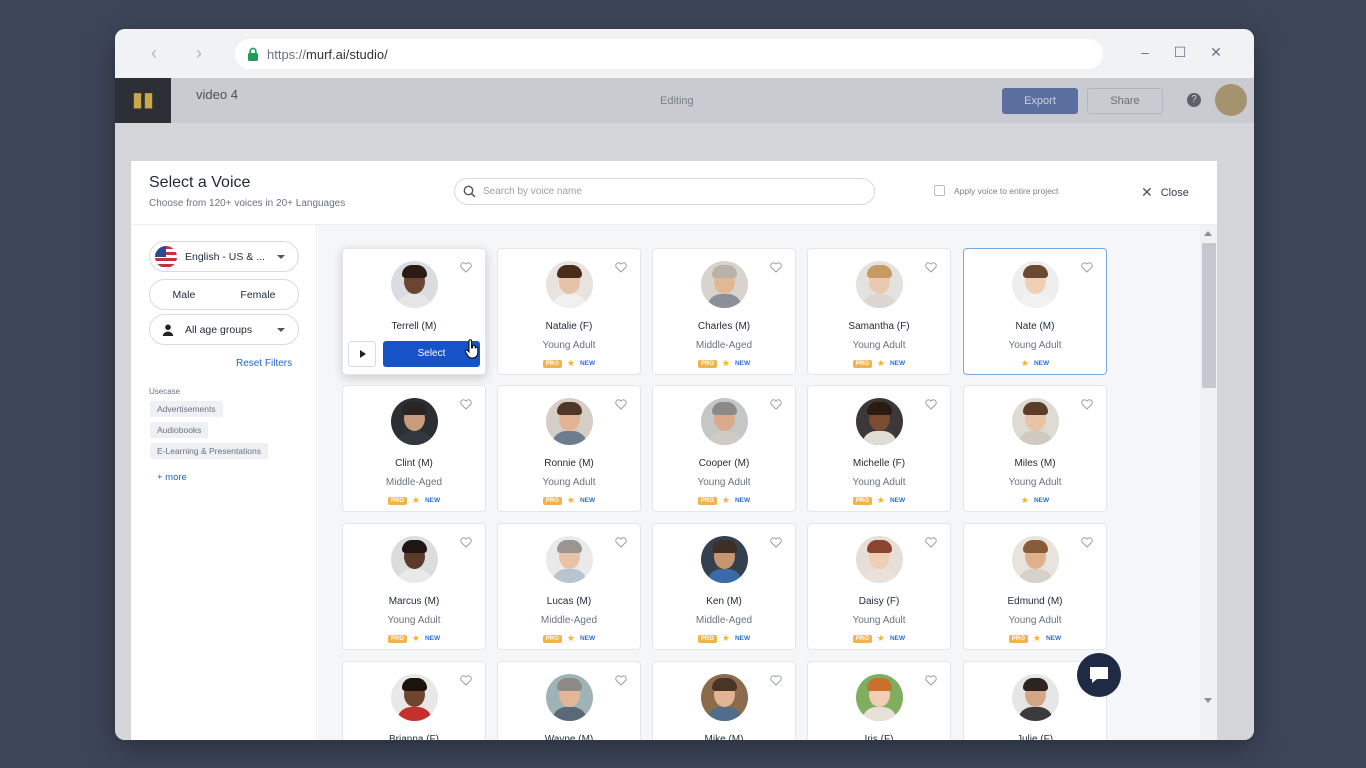  I want to click on male-option: Male, so click(184, 295).